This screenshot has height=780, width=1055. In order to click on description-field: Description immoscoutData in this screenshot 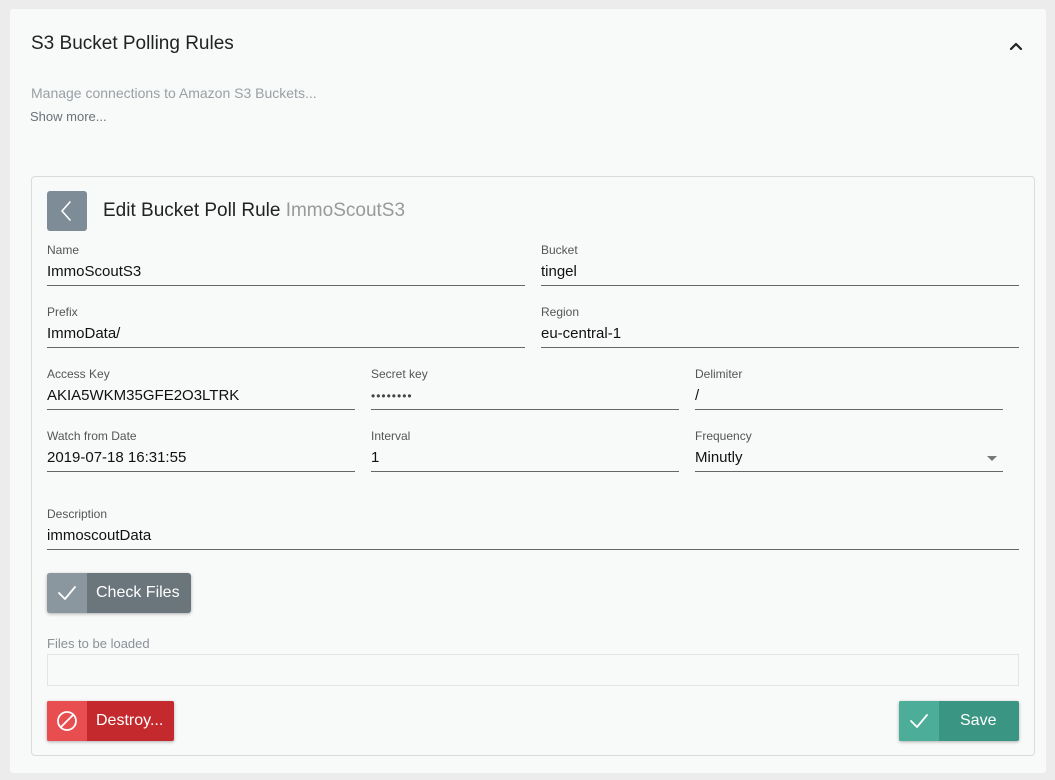, I will do `click(533, 528)`.